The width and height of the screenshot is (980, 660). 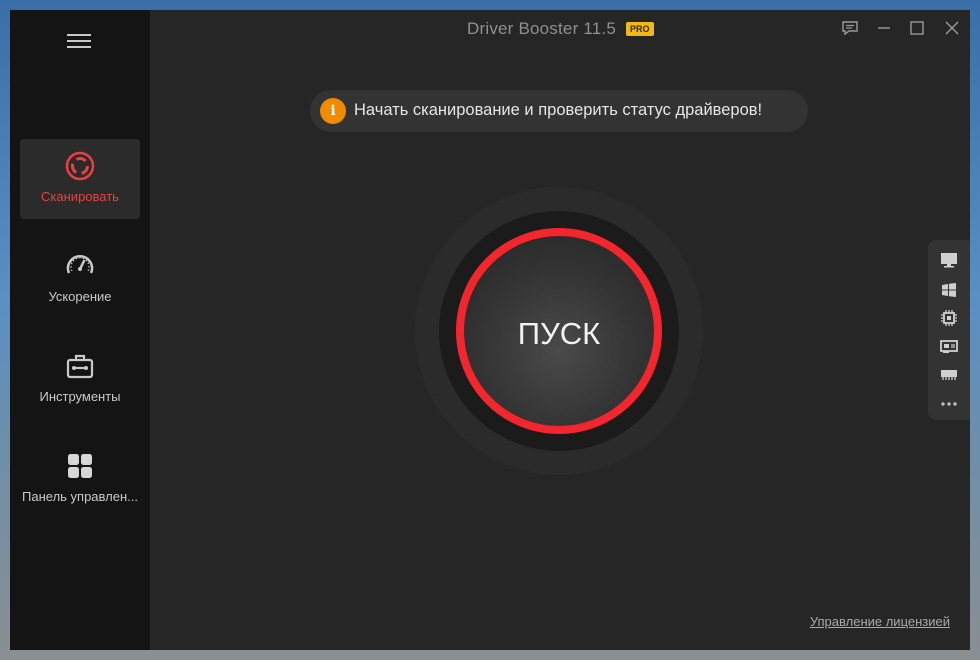 What do you see at coordinates (949, 374) in the screenshot?
I see `memory-icon` at bounding box center [949, 374].